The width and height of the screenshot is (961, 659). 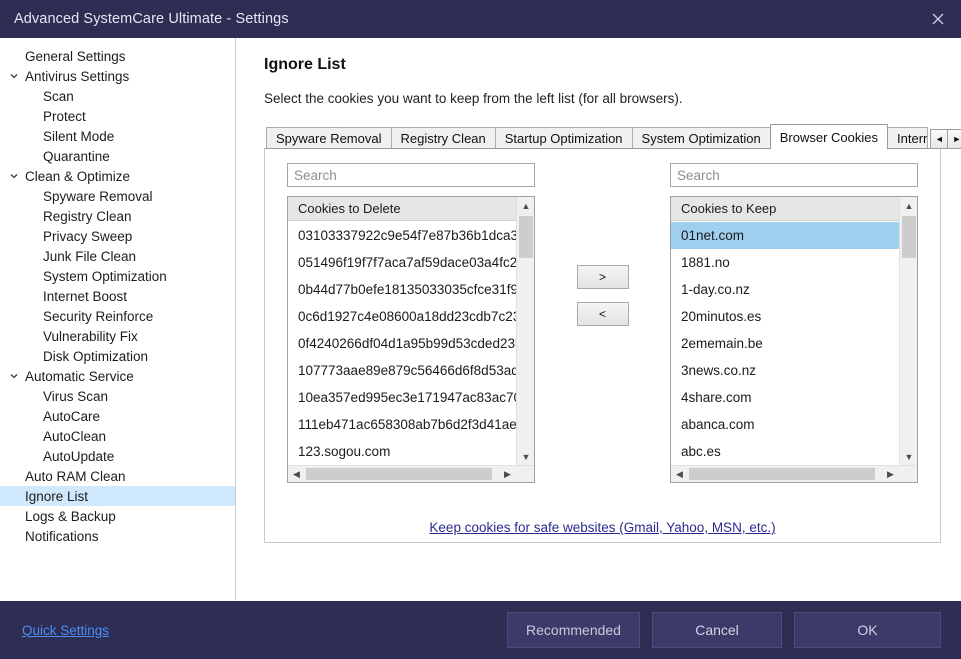 What do you see at coordinates (701, 138) in the screenshot?
I see `tab-system-optimization: System Optimization` at bounding box center [701, 138].